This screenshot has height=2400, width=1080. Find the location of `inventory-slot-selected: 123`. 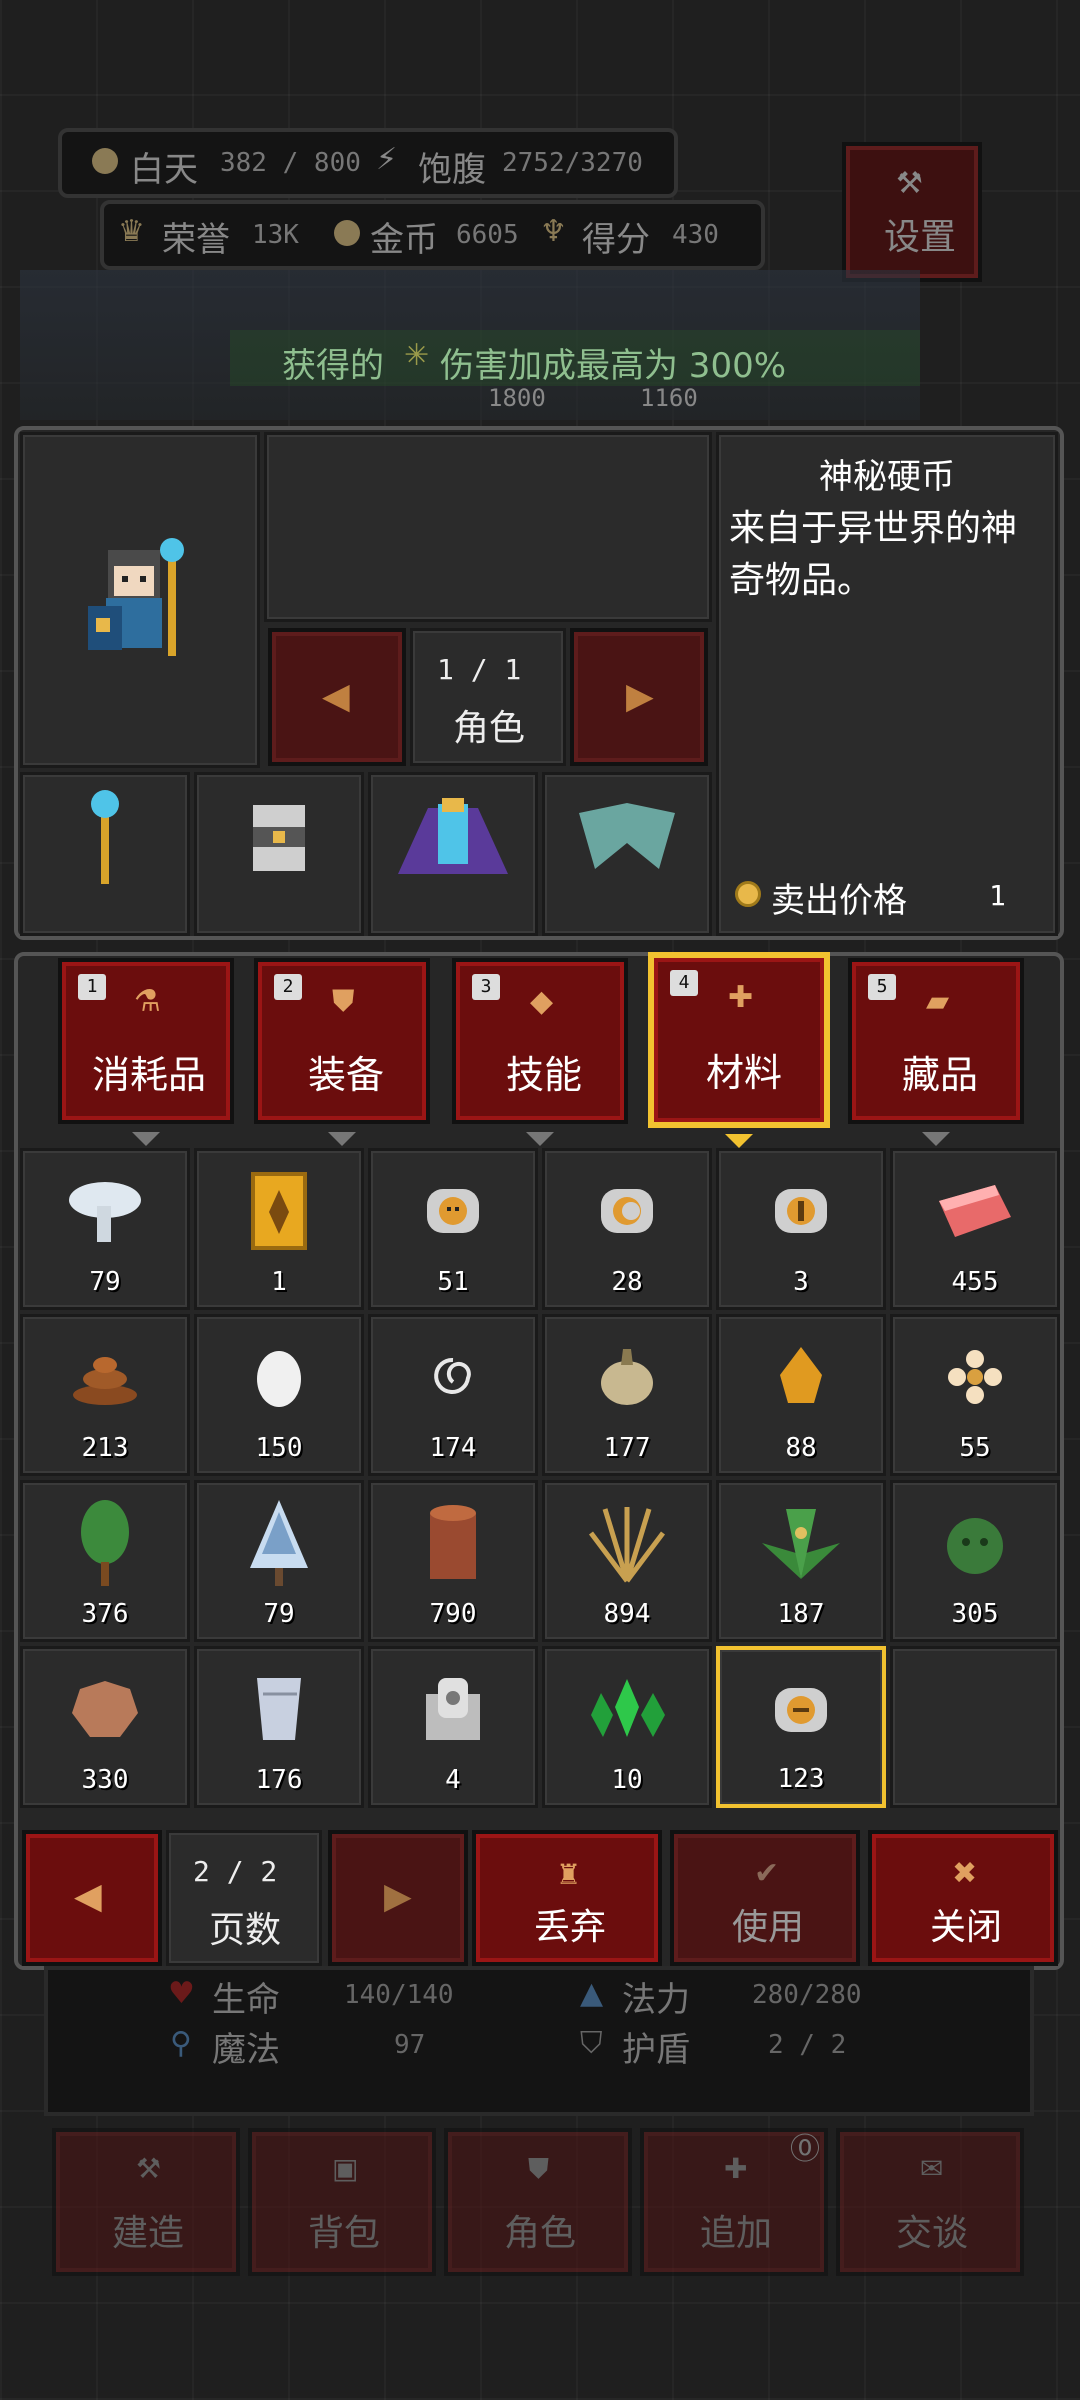

inventory-slot-selected: 123 is located at coordinates (801, 1727).